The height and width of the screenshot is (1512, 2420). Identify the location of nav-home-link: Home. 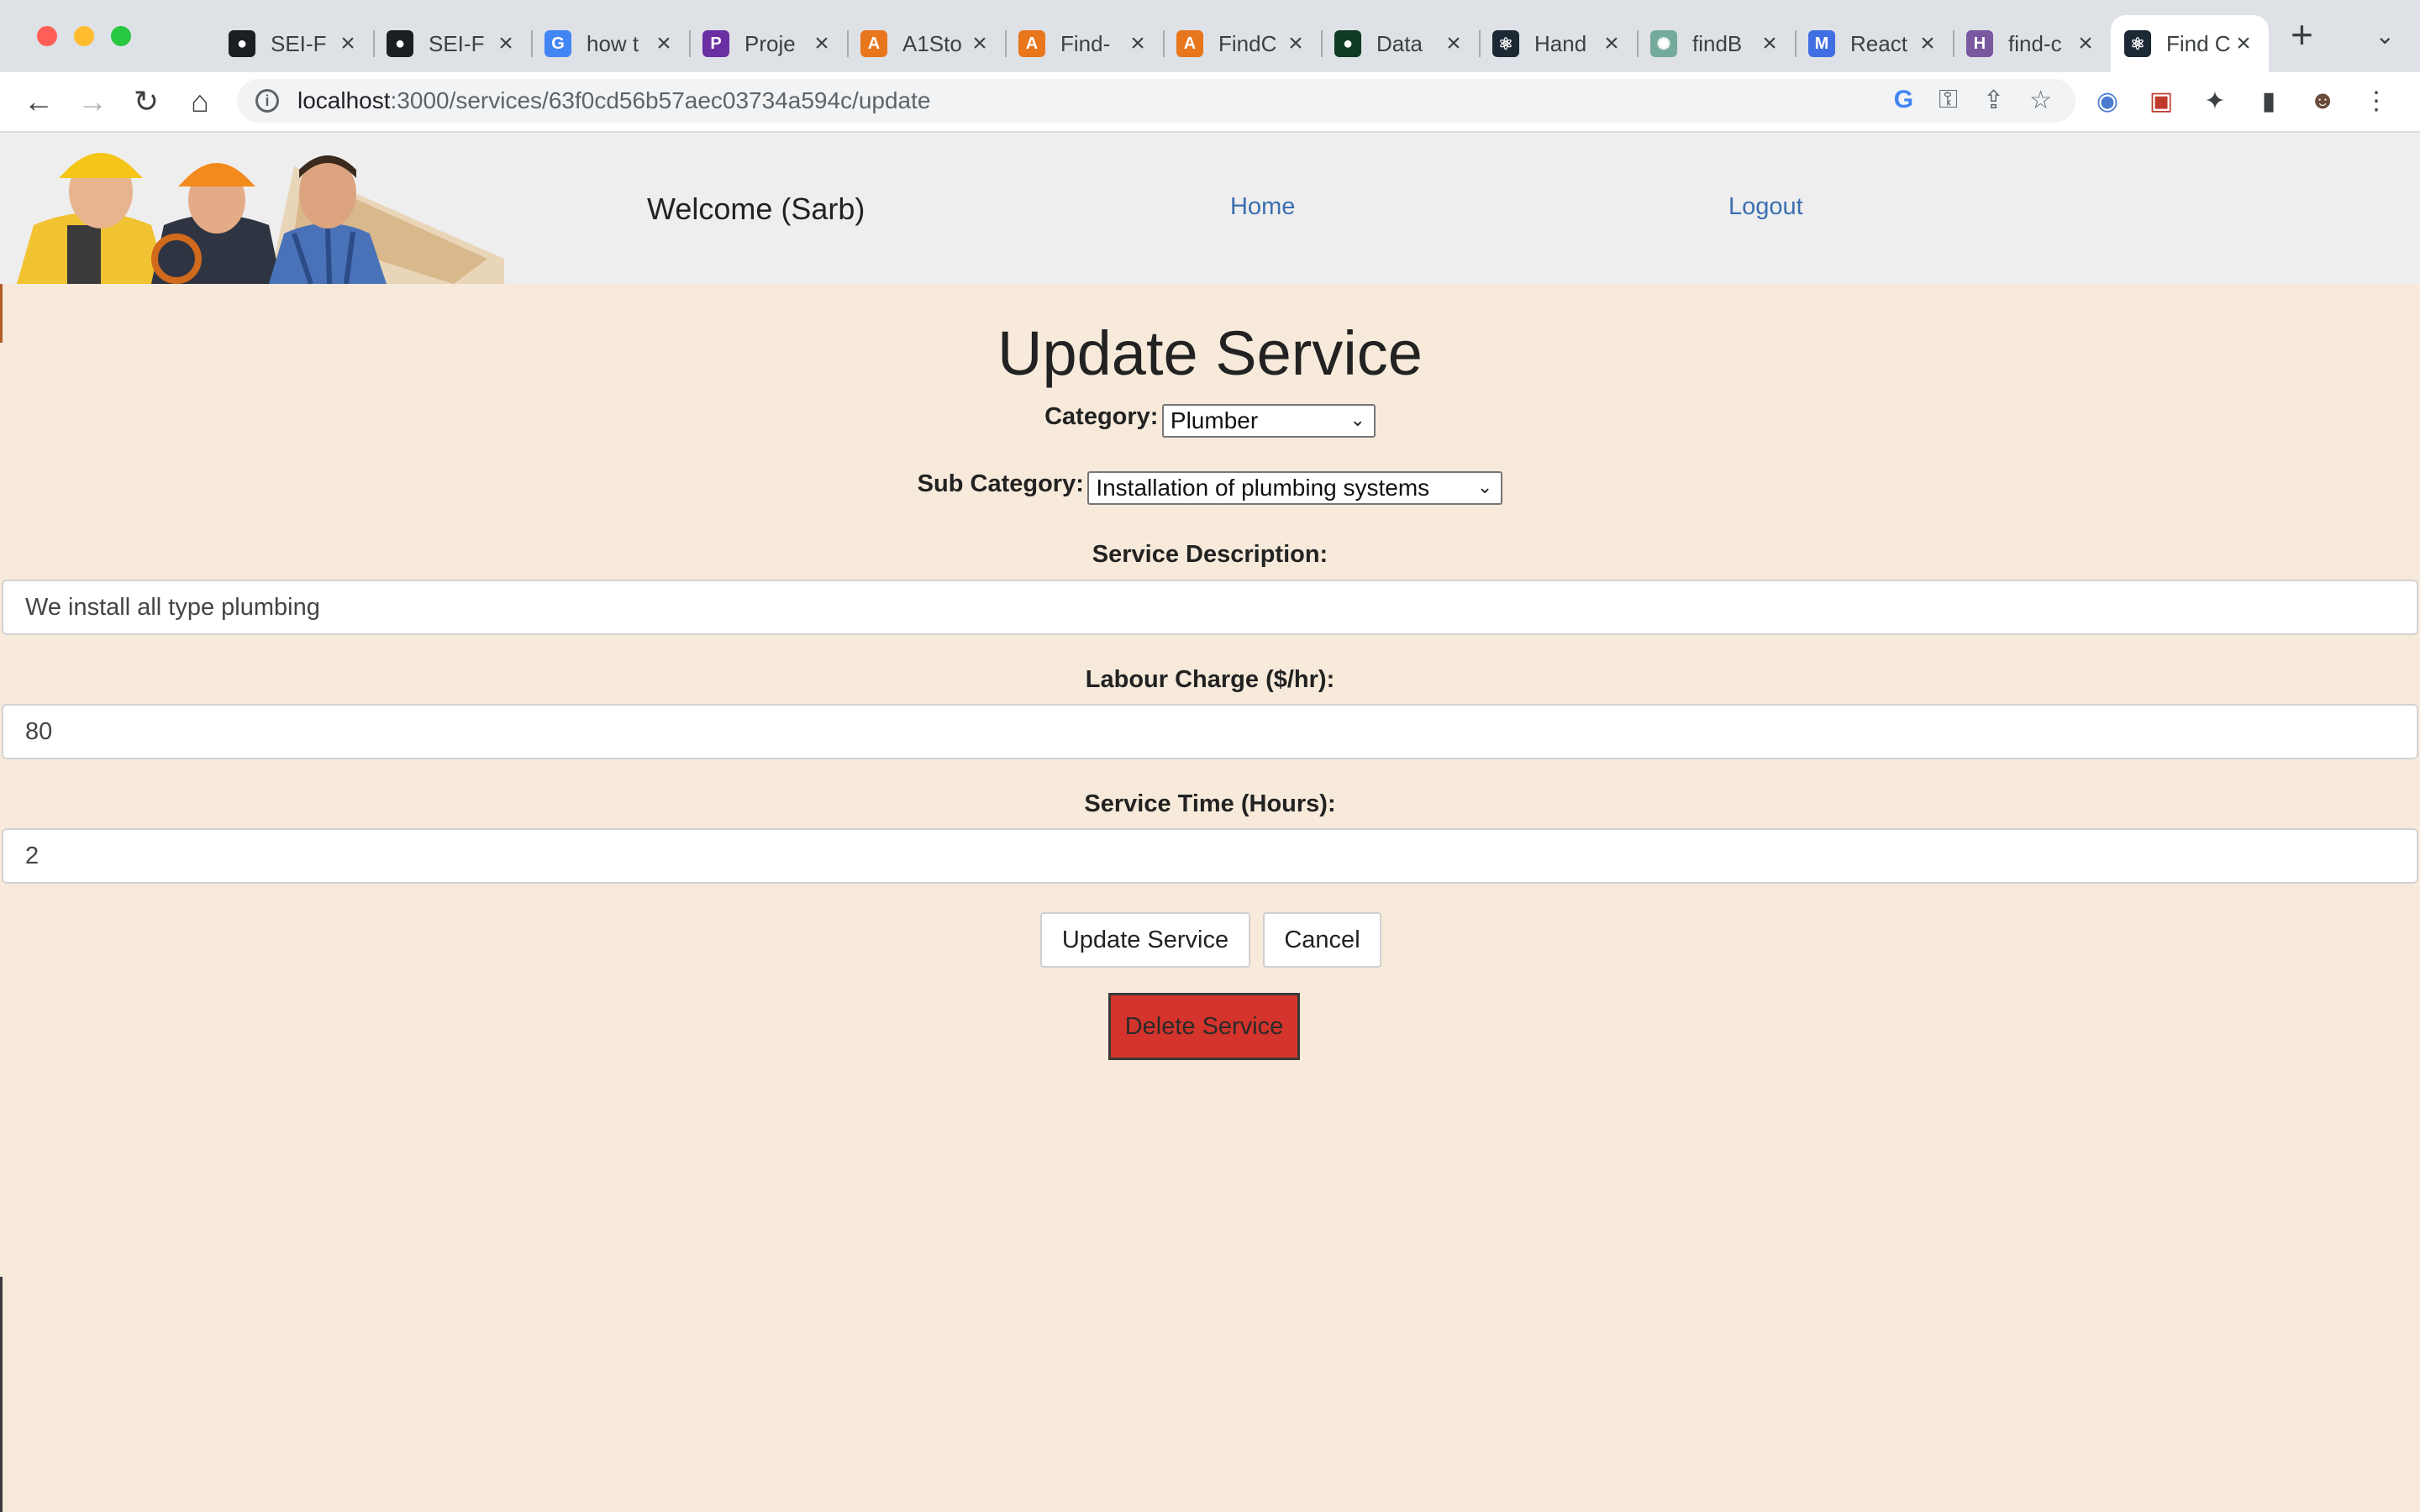
(1262, 207).